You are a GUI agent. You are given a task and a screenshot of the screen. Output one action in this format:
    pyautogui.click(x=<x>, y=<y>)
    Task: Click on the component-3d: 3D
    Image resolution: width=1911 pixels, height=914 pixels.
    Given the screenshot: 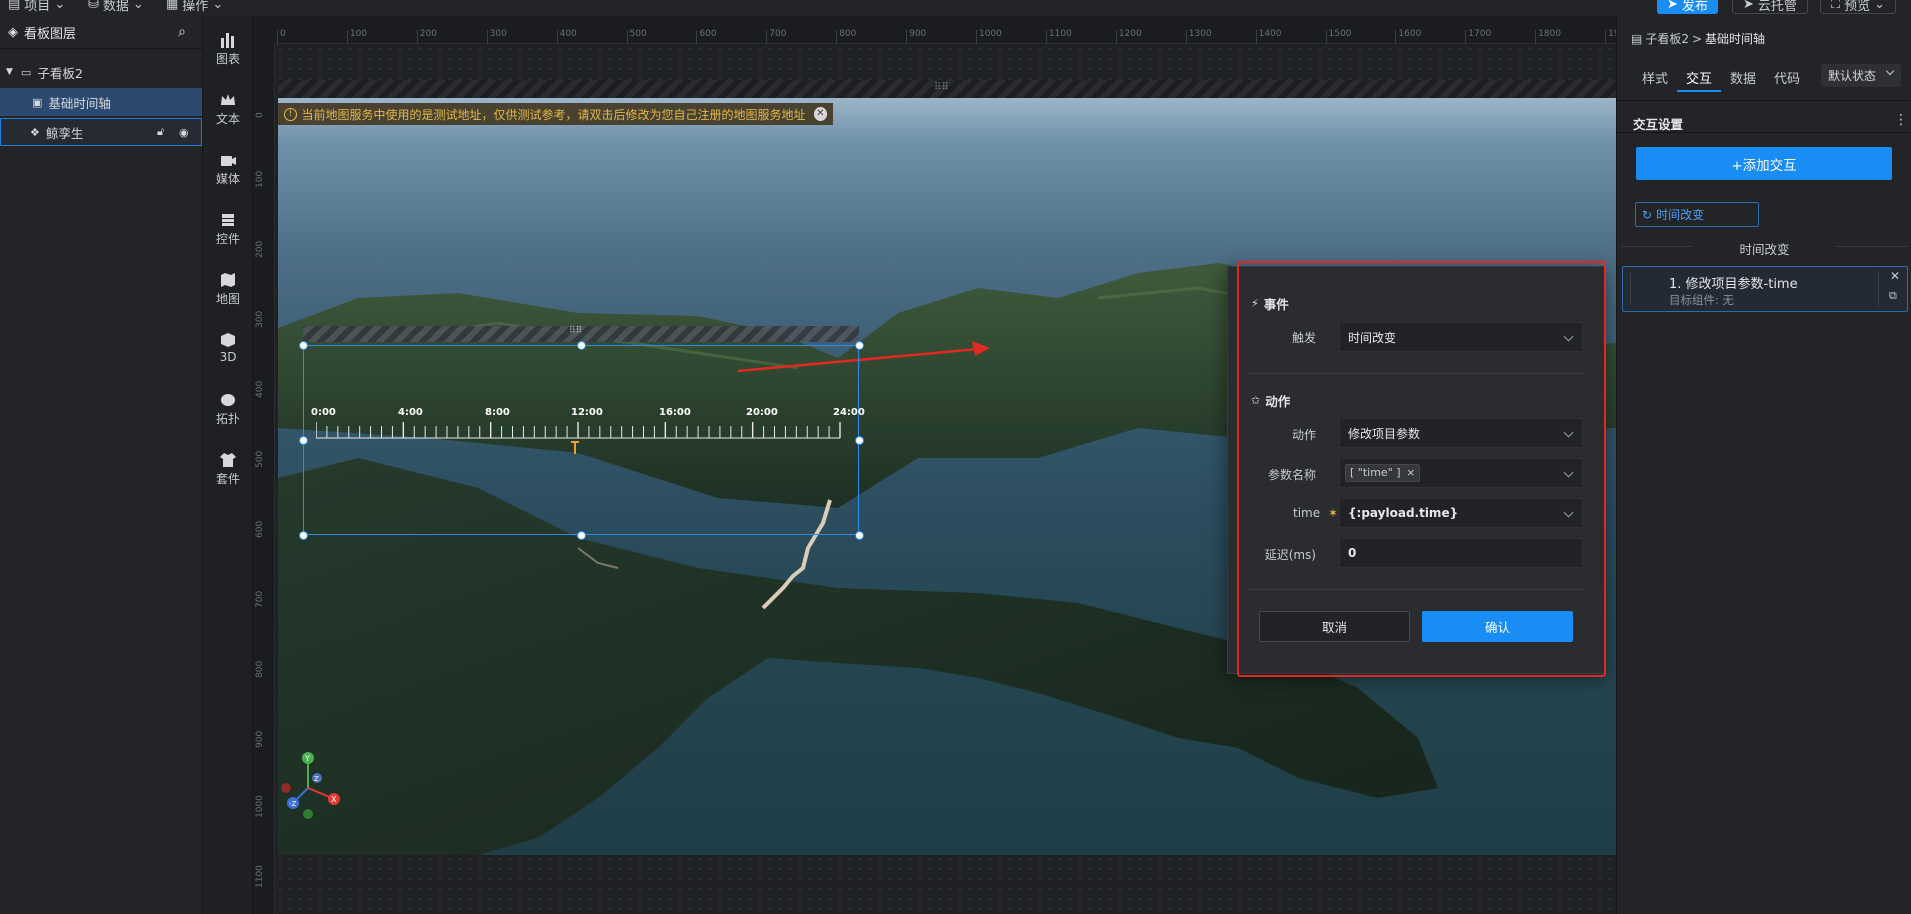 What is the action you would take?
    pyautogui.click(x=228, y=348)
    